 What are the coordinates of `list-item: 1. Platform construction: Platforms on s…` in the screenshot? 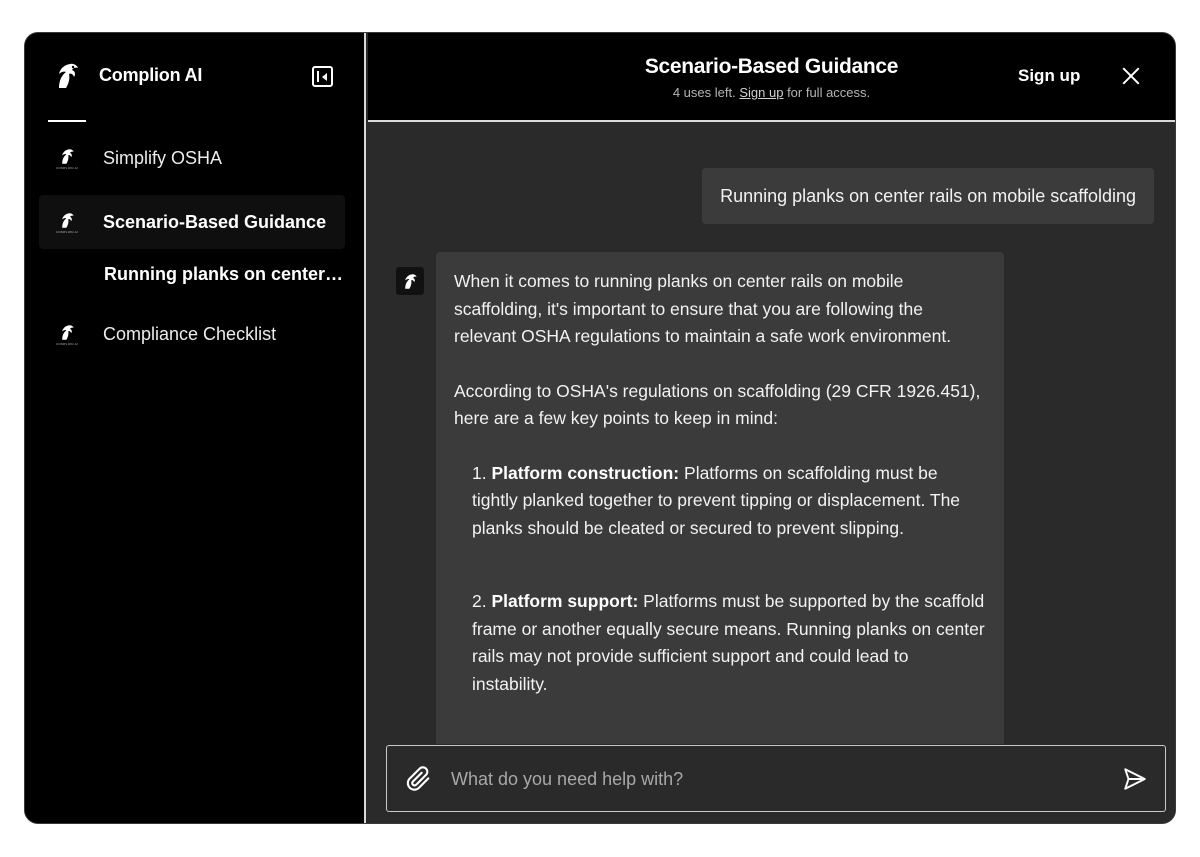 It's located at (716, 500).